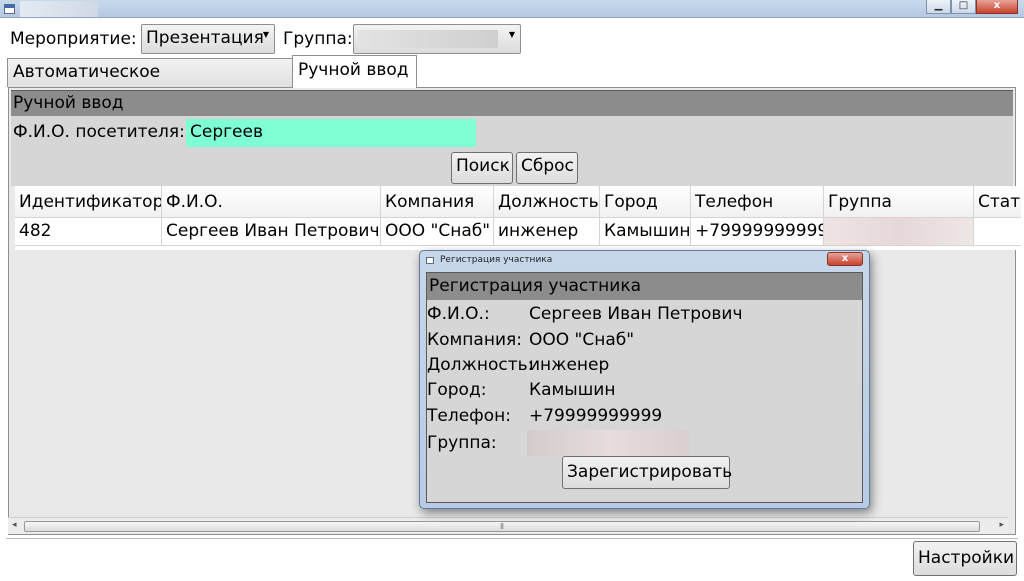 The image size is (1024, 581). I want to click on maximize-button: □, so click(963, 7).